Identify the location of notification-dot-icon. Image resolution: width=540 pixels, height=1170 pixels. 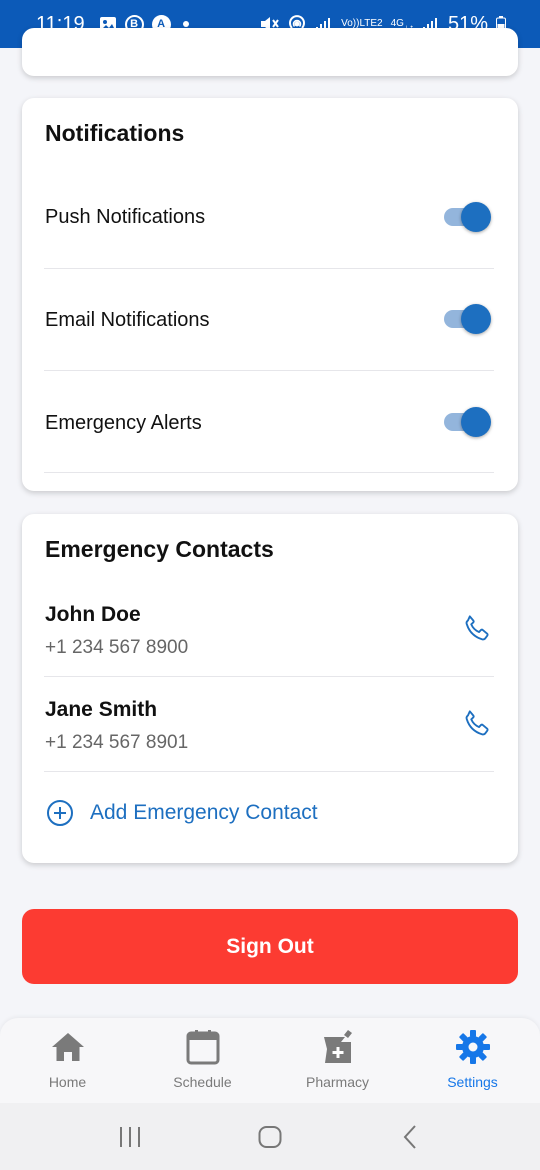
(185, 24).